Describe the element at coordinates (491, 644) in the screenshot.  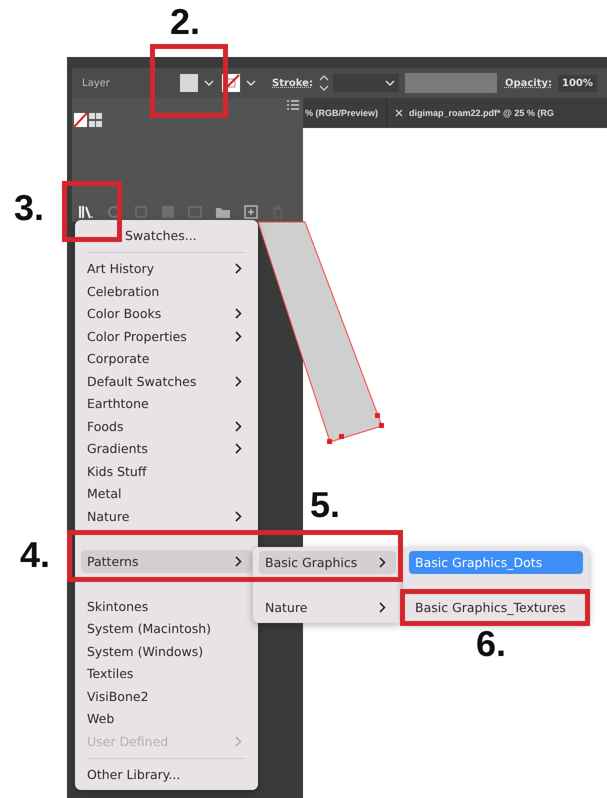
I see `step-number: 6.` at that location.